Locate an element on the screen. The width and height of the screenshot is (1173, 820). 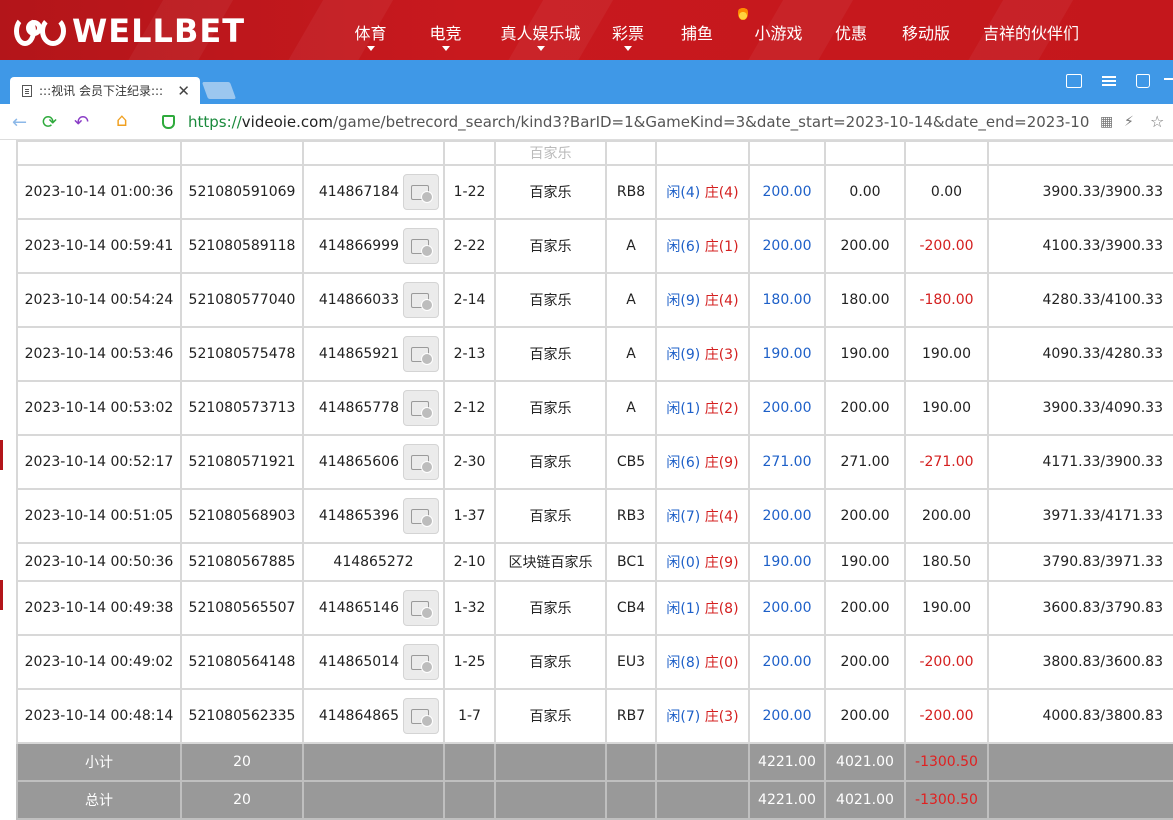
banker-score: 庄(2) is located at coordinates (721, 409).